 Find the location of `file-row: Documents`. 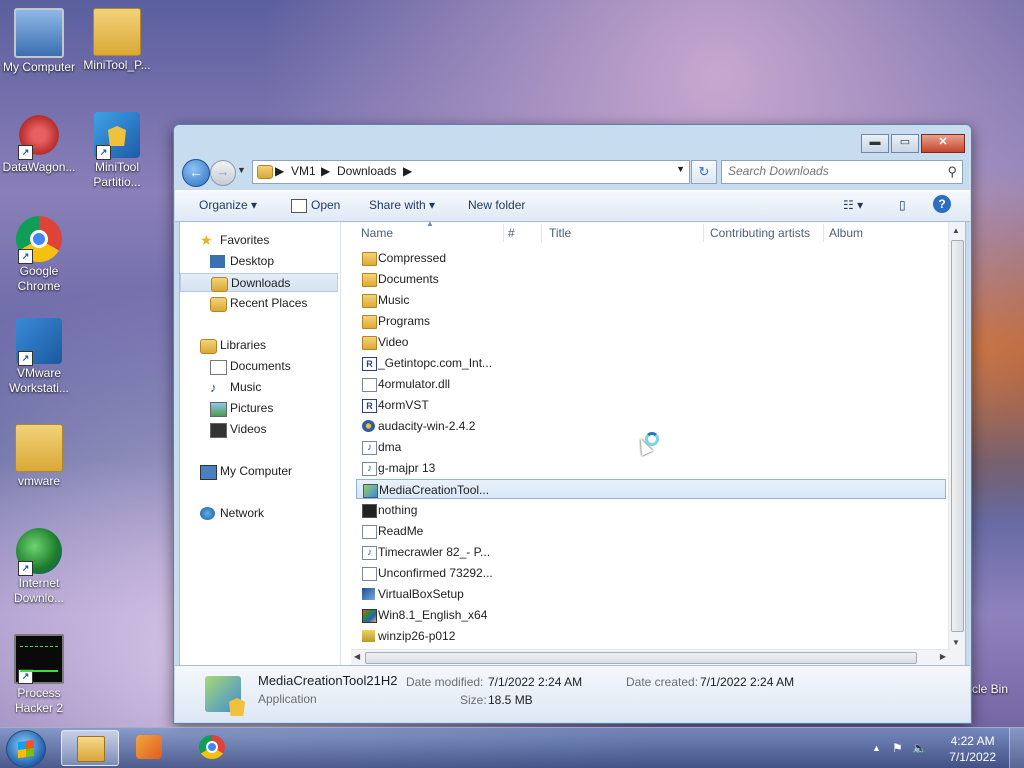

file-row: Documents is located at coordinates (651, 279).